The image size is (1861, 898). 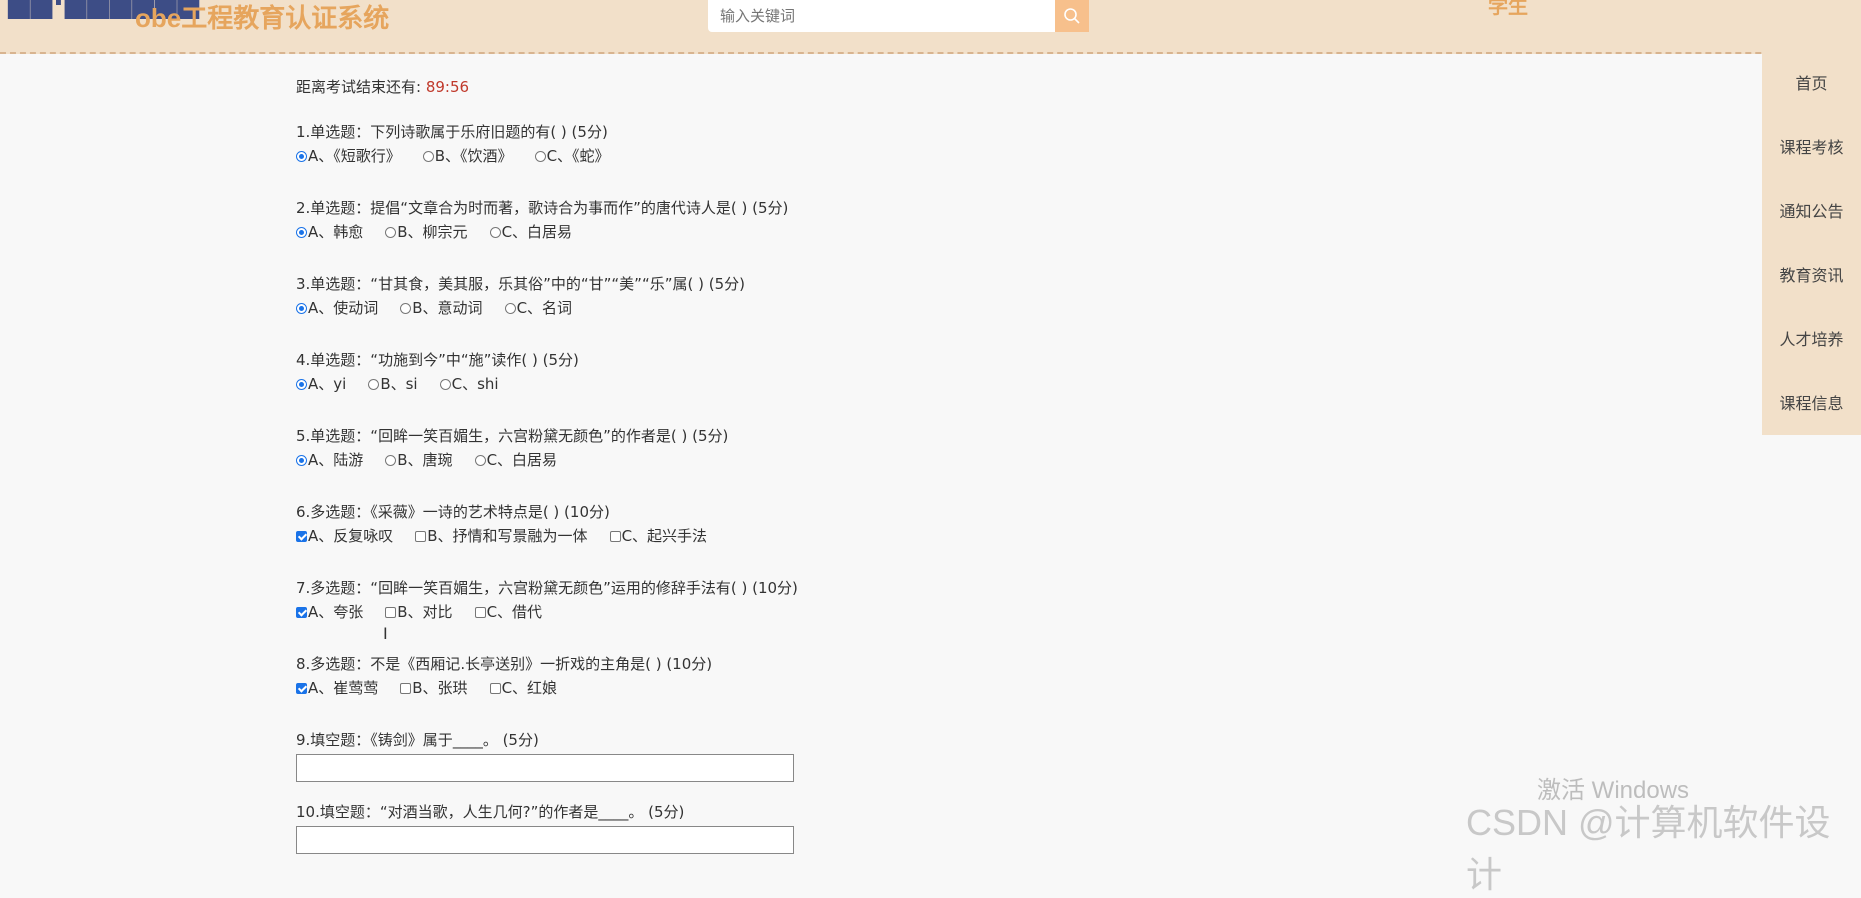 I want to click on question-title: 5.单选题：“回眸一笑百媚生，六宫粉黛无颜色”的作者是( ) (5分), so click(x=512, y=436).